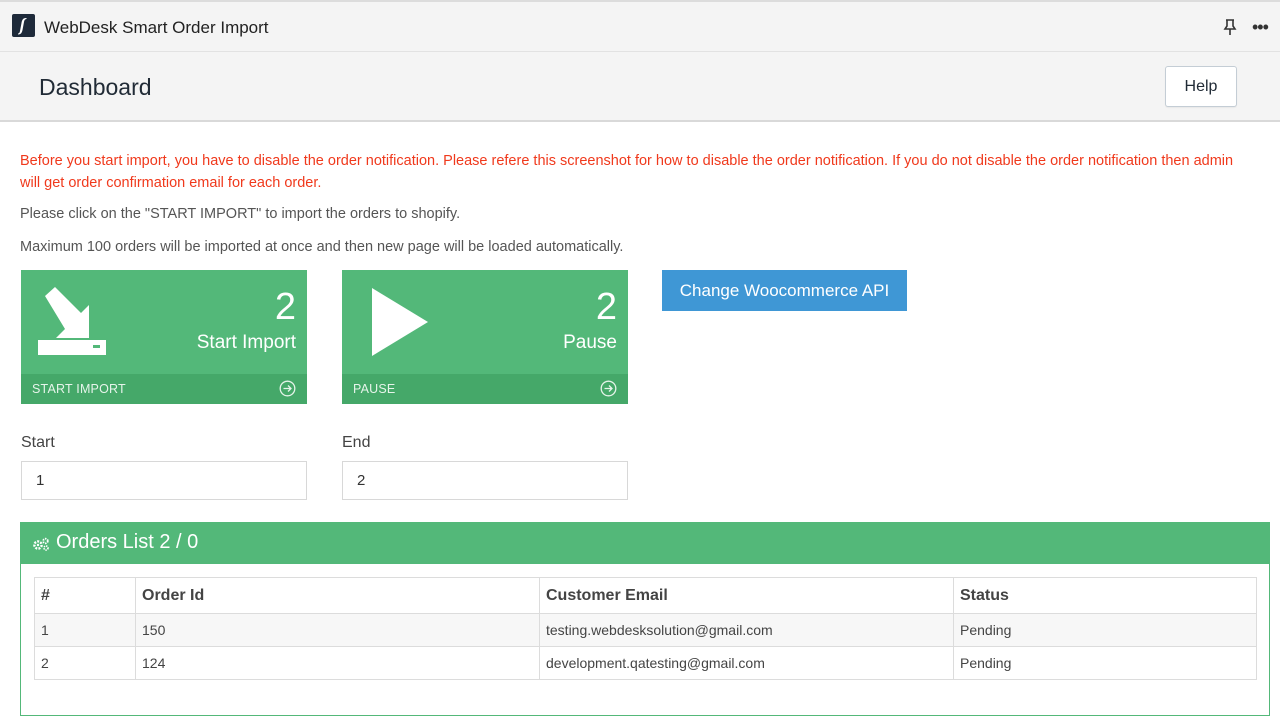  Describe the element at coordinates (485, 389) in the screenshot. I see `pause-footer: PAUSE` at that location.